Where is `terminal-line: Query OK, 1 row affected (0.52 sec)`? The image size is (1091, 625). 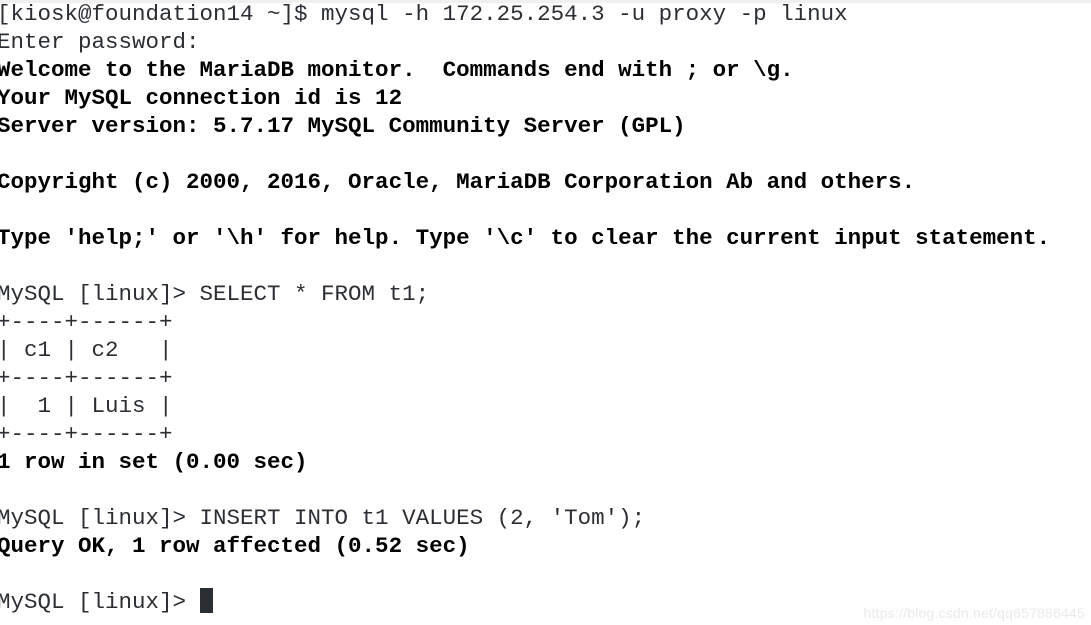 terminal-line: Query OK, 1 row affected (0.52 sec) is located at coordinates (235, 546).